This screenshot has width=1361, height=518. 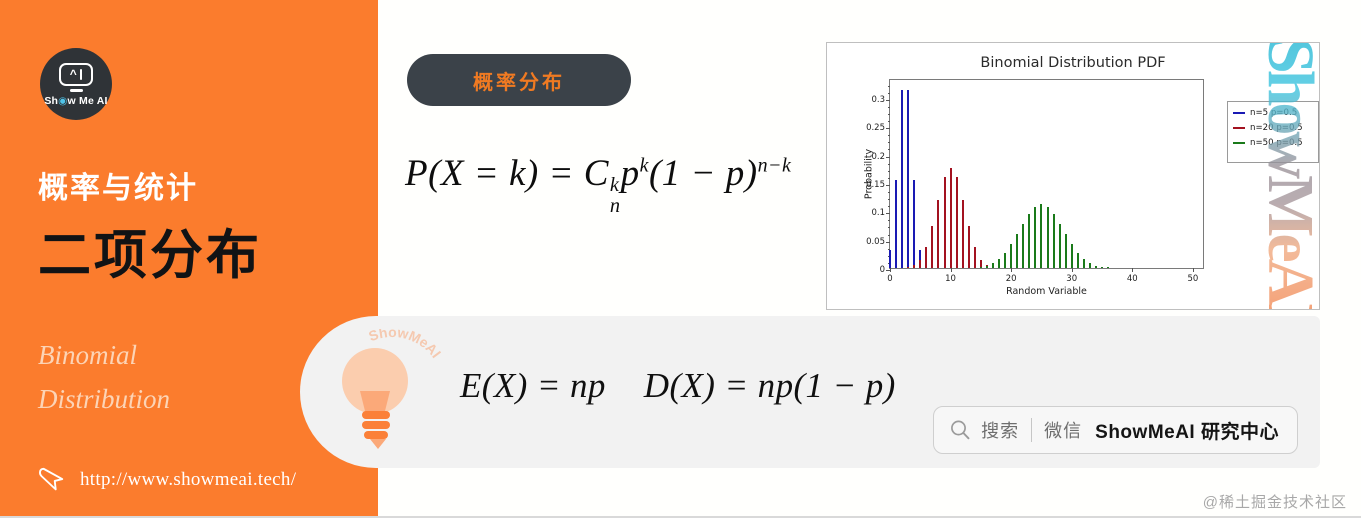 What do you see at coordinates (76, 90) in the screenshot?
I see `robot-neck` at bounding box center [76, 90].